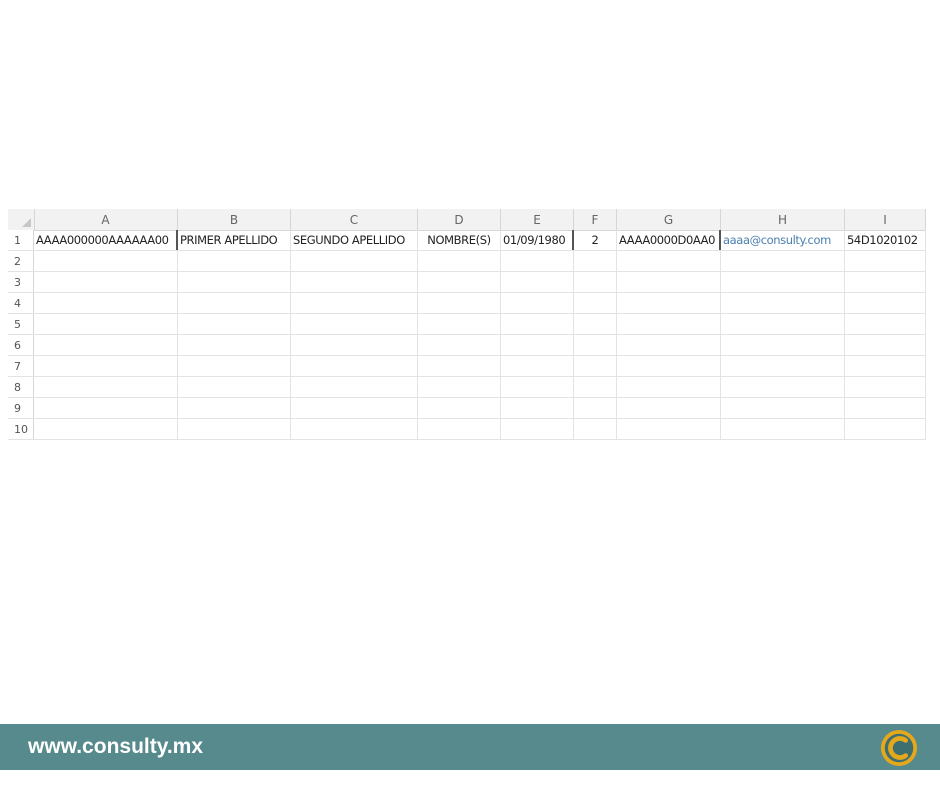 This screenshot has height=788, width=940. What do you see at coordinates (21, 261) in the screenshot?
I see `row-header-2: 2` at bounding box center [21, 261].